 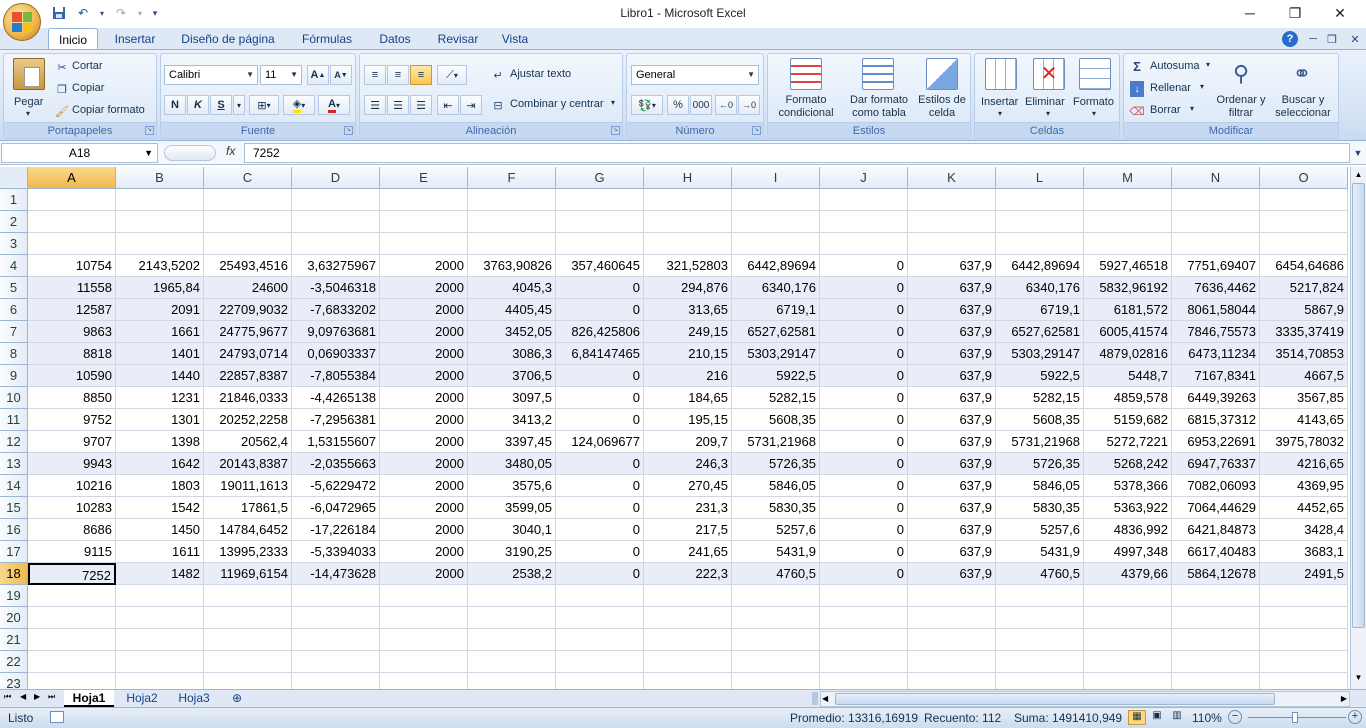 What do you see at coordinates (1358, 405) in the screenshot?
I see `vertical-scroll-thumb` at bounding box center [1358, 405].